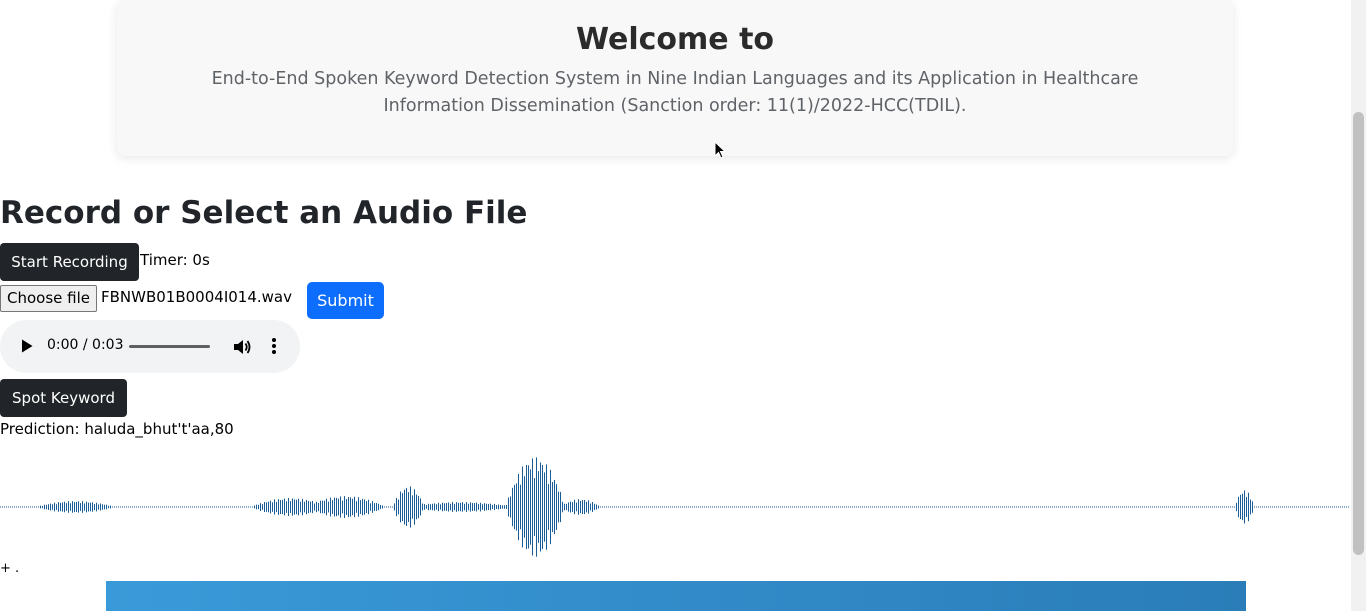 The width and height of the screenshot is (1366, 611). I want to click on spot-keyword-button: Spot Keyword, so click(63, 398).